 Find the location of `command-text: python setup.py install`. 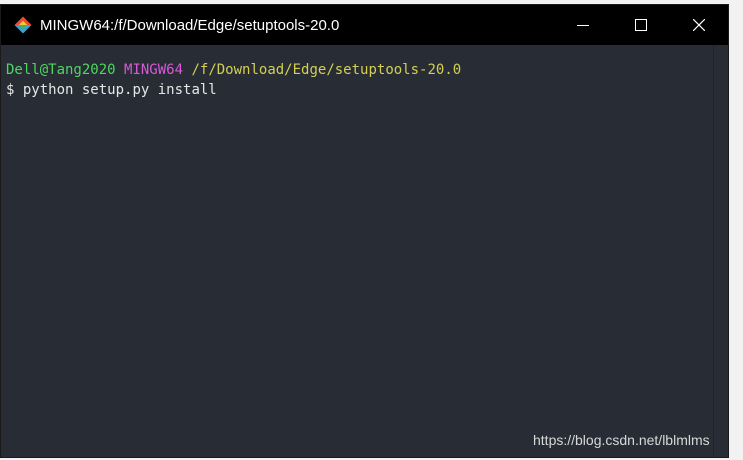

command-text: python setup.py install is located at coordinates (119, 90).